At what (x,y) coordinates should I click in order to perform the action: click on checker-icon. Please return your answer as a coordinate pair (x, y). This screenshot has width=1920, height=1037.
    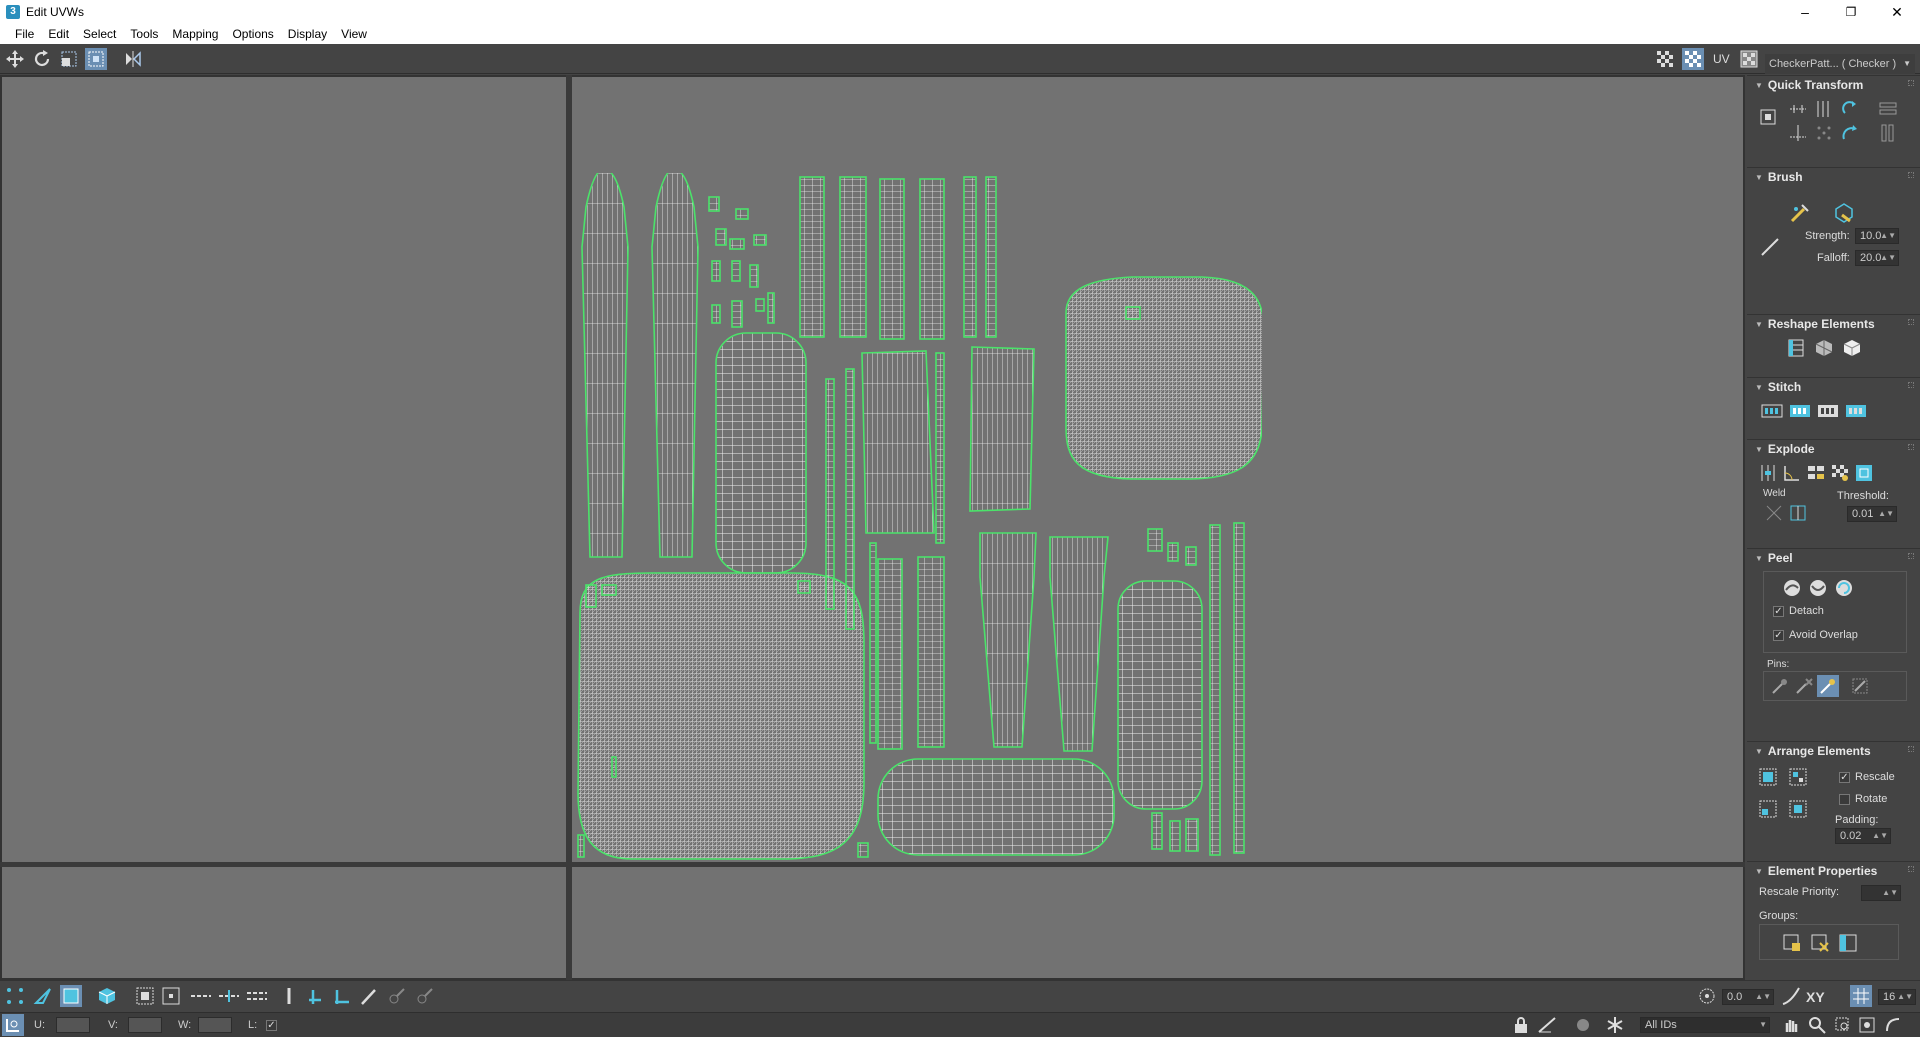
    Looking at the image, I should click on (1665, 59).